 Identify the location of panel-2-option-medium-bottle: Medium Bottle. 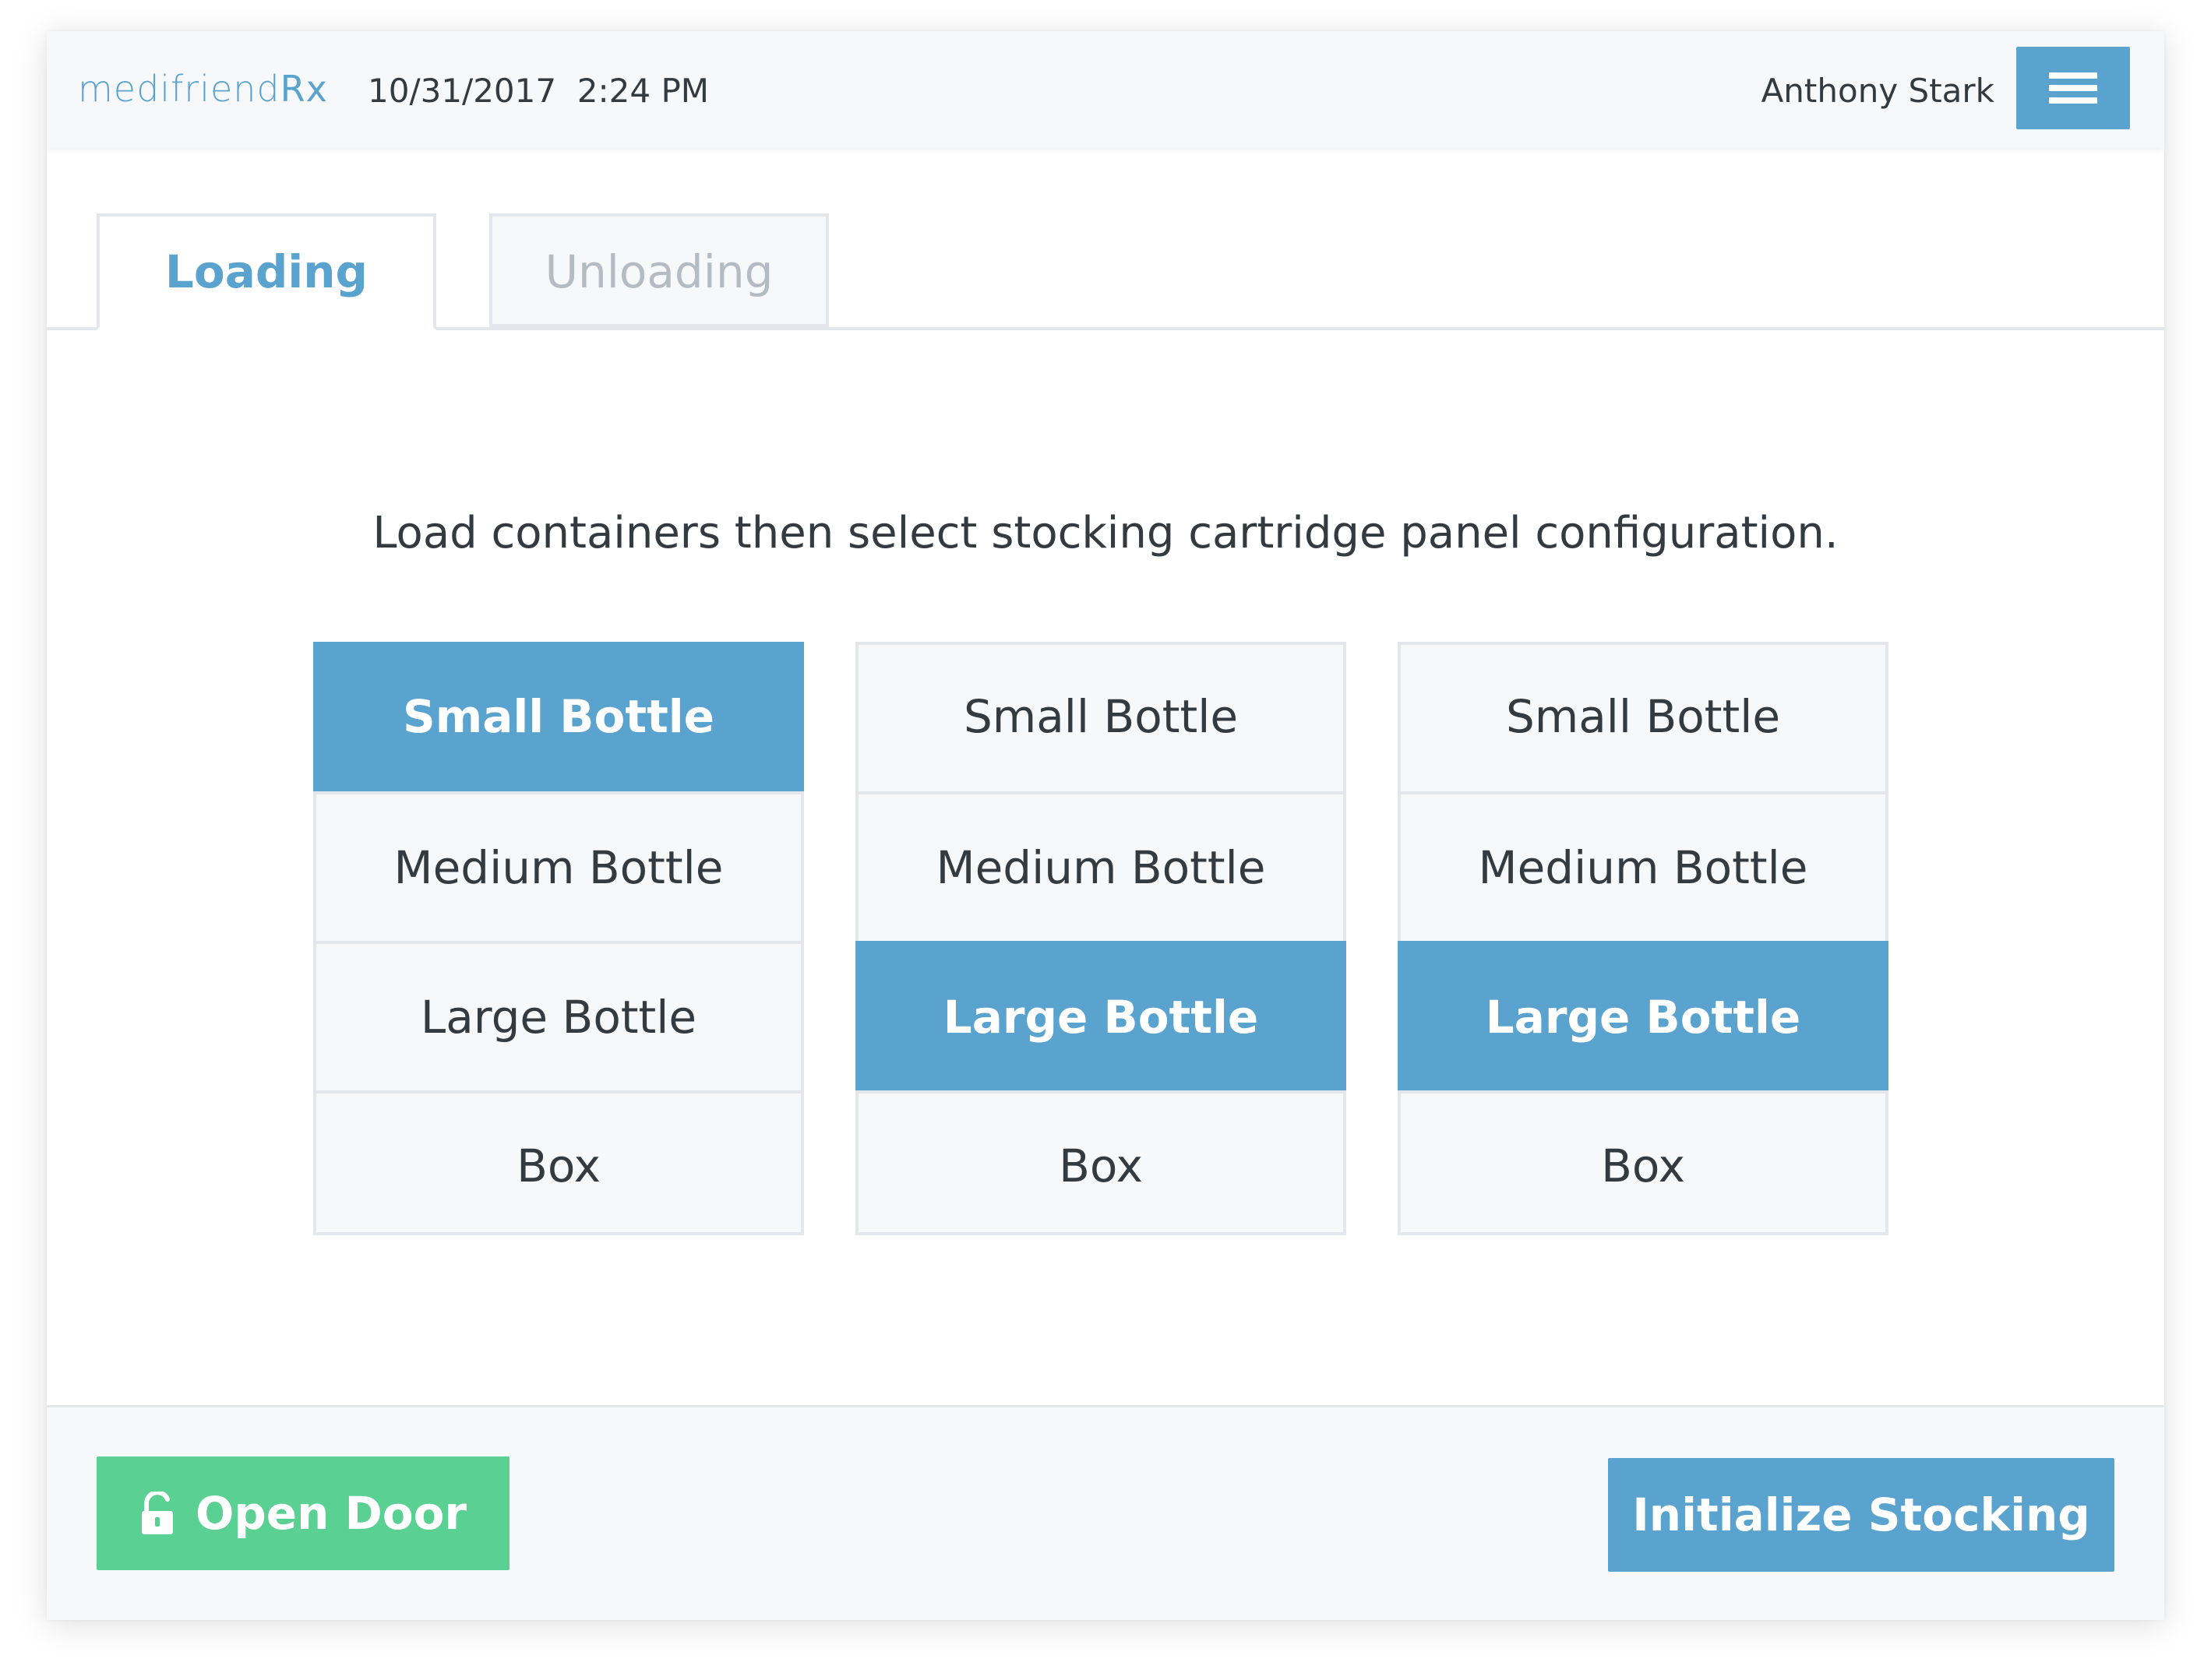
(1100, 866).